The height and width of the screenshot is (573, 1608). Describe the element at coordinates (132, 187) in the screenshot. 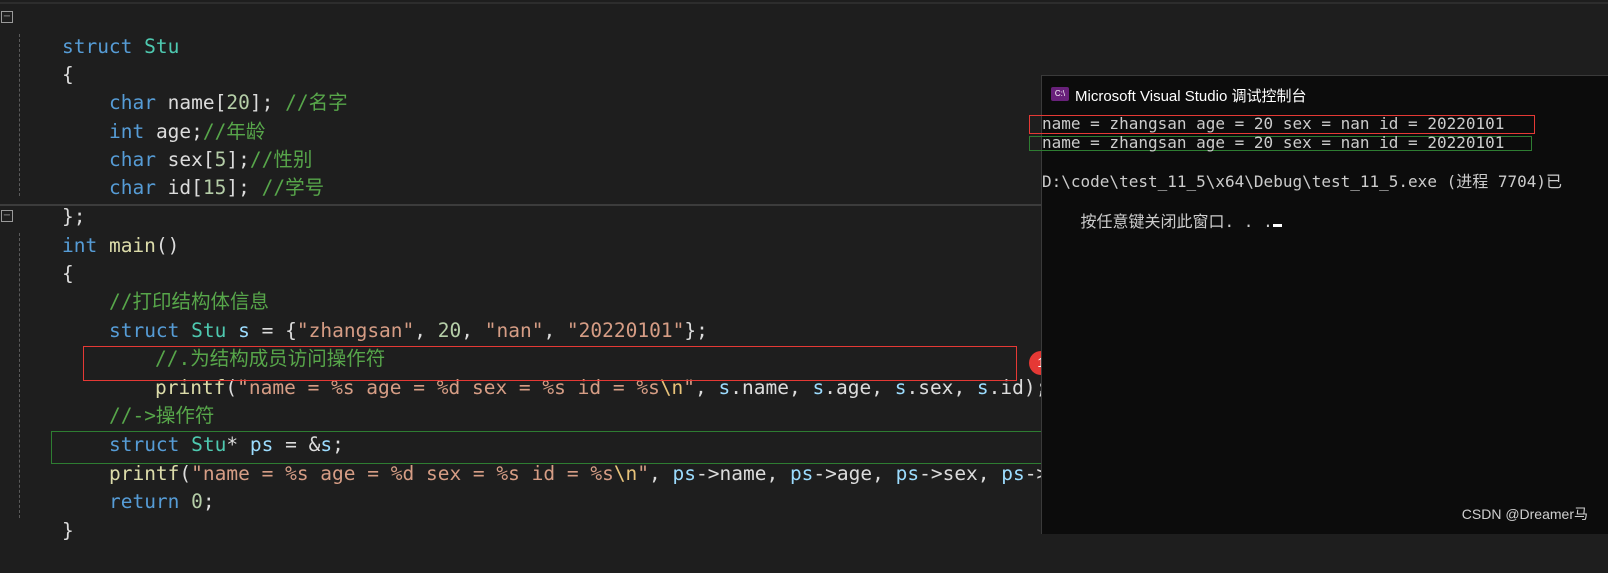

I see `keyword: char` at that location.